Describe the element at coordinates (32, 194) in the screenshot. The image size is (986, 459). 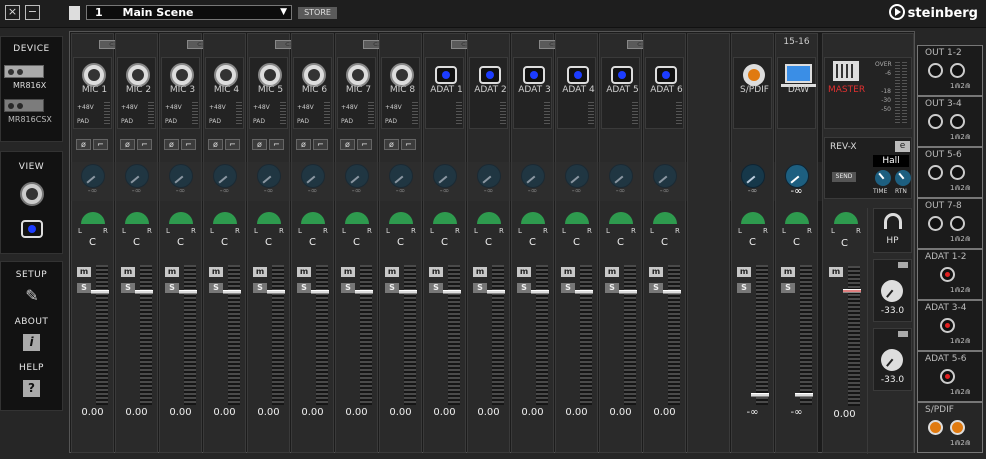
I see `view-analog-icon` at that location.